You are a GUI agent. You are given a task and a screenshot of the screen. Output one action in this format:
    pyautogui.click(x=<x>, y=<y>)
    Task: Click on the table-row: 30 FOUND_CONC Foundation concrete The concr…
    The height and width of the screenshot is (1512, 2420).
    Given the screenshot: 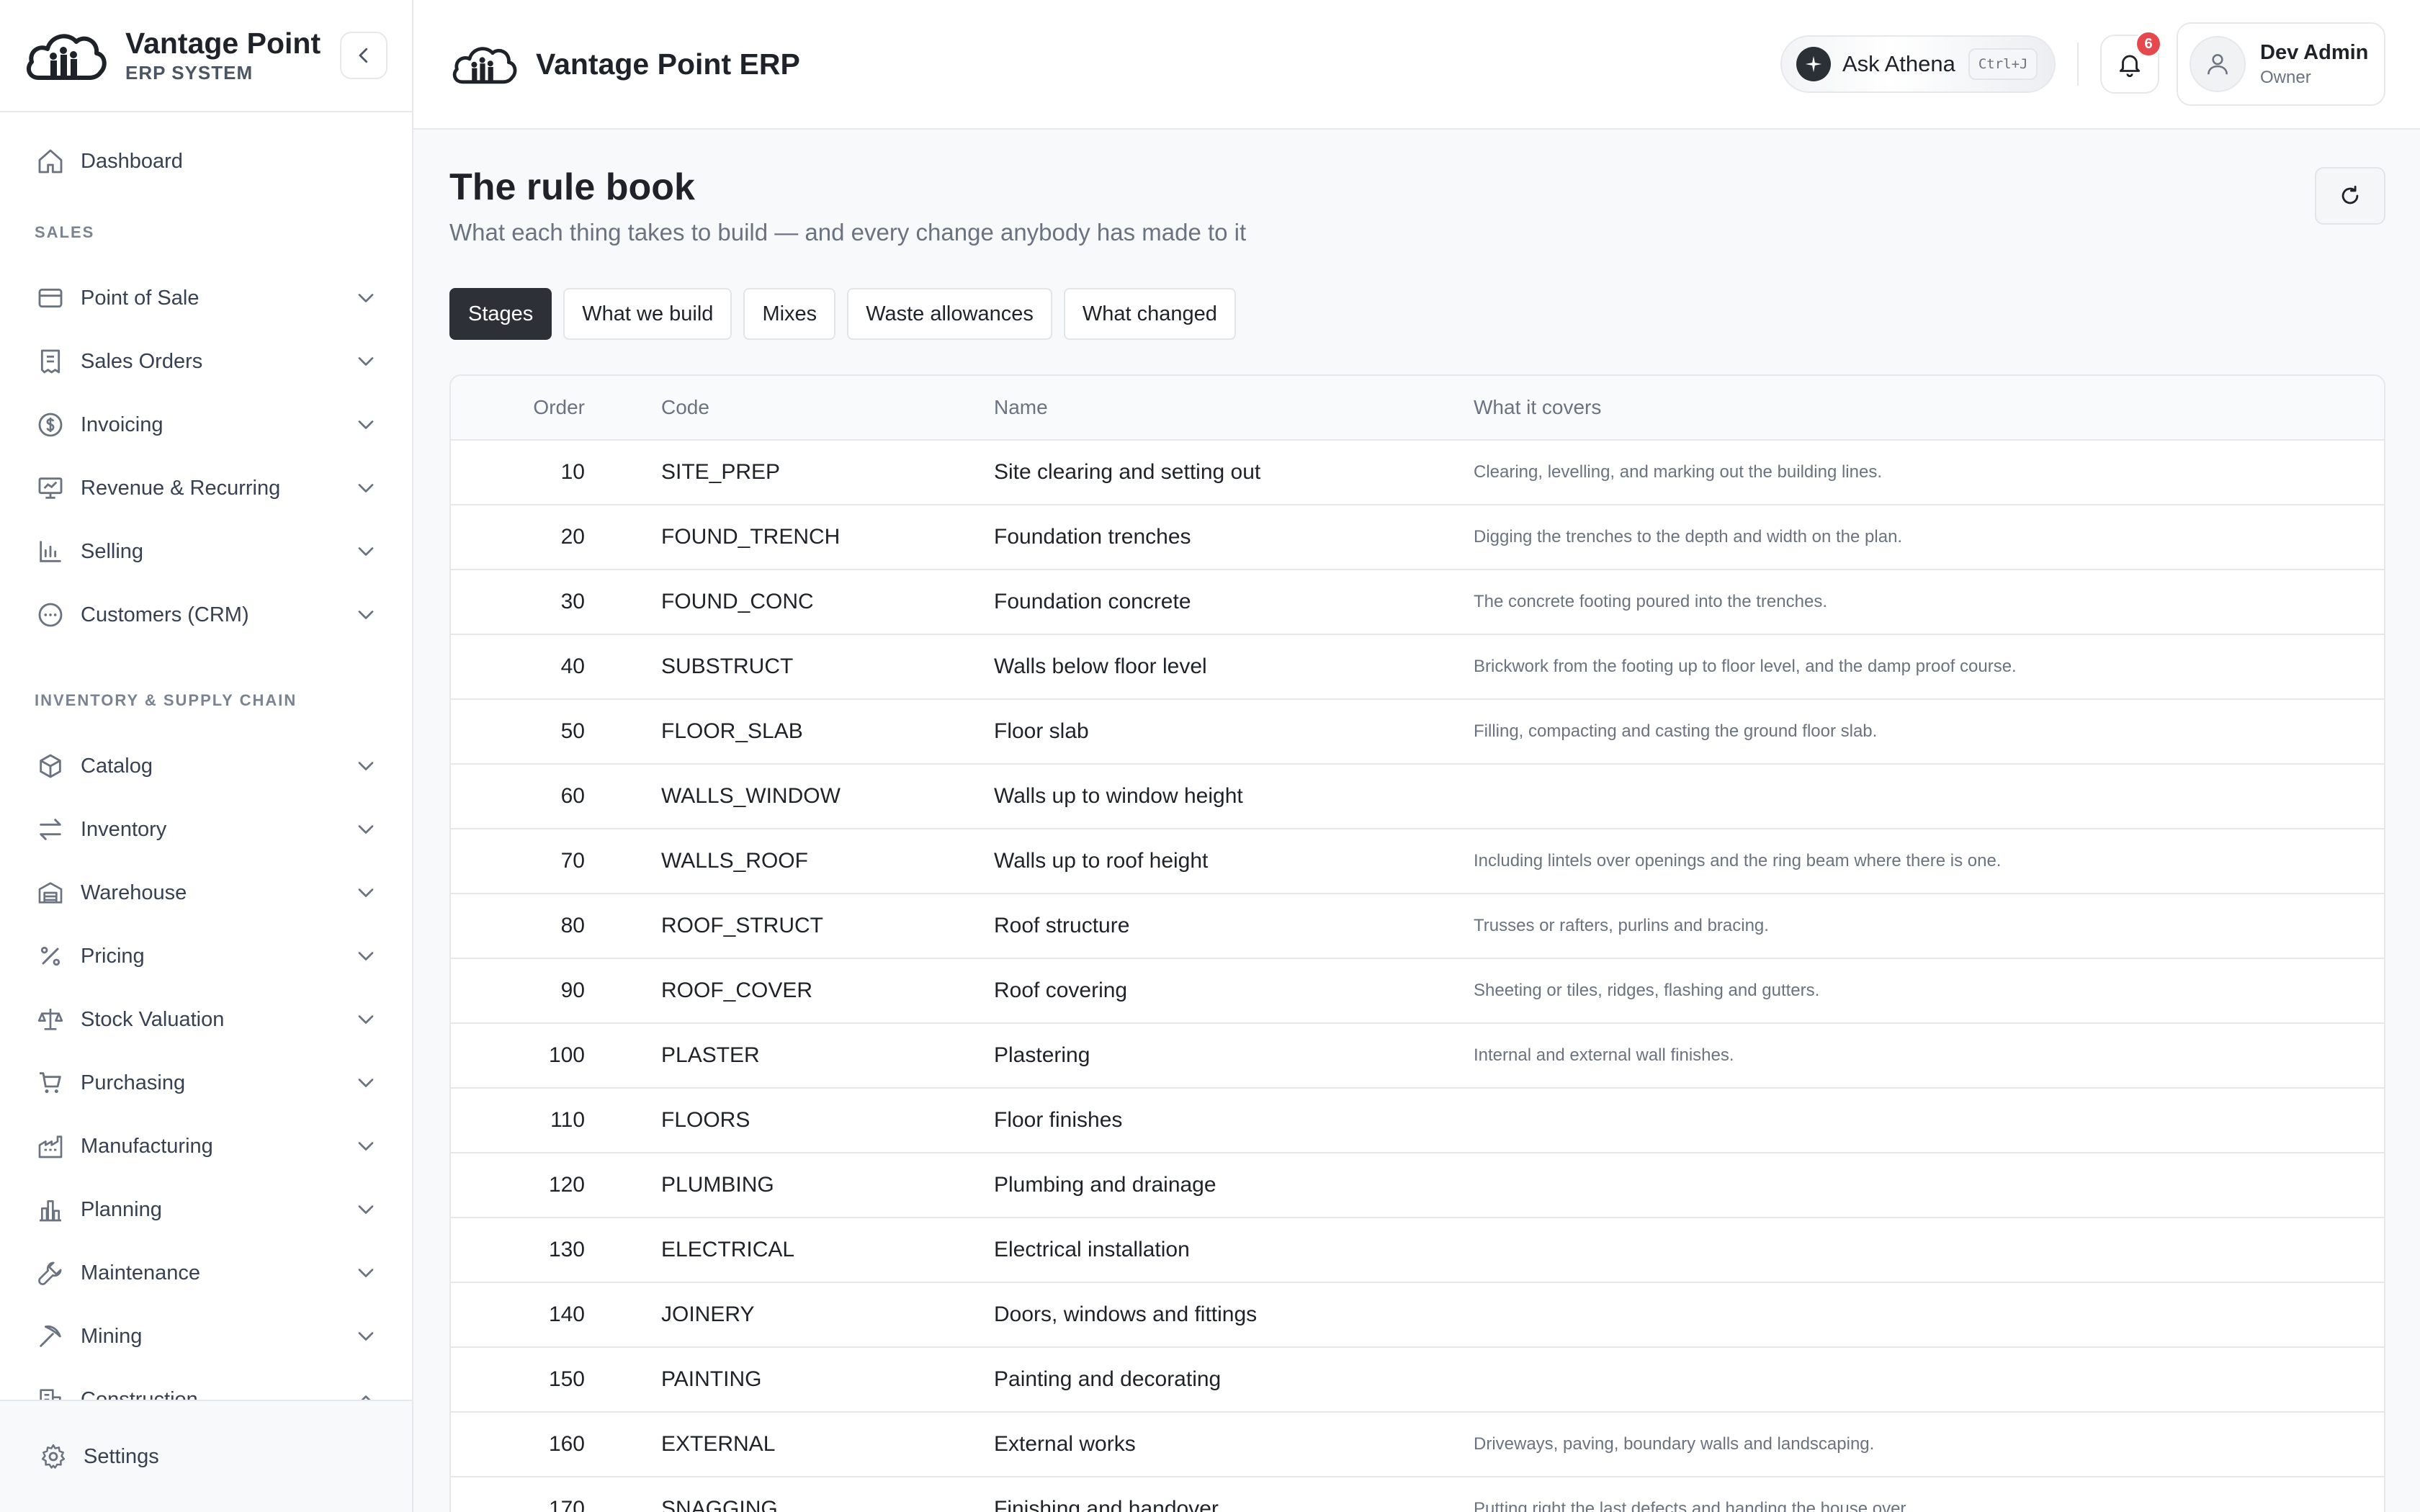 What is the action you would take?
    pyautogui.click(x=1417, y=602)
    